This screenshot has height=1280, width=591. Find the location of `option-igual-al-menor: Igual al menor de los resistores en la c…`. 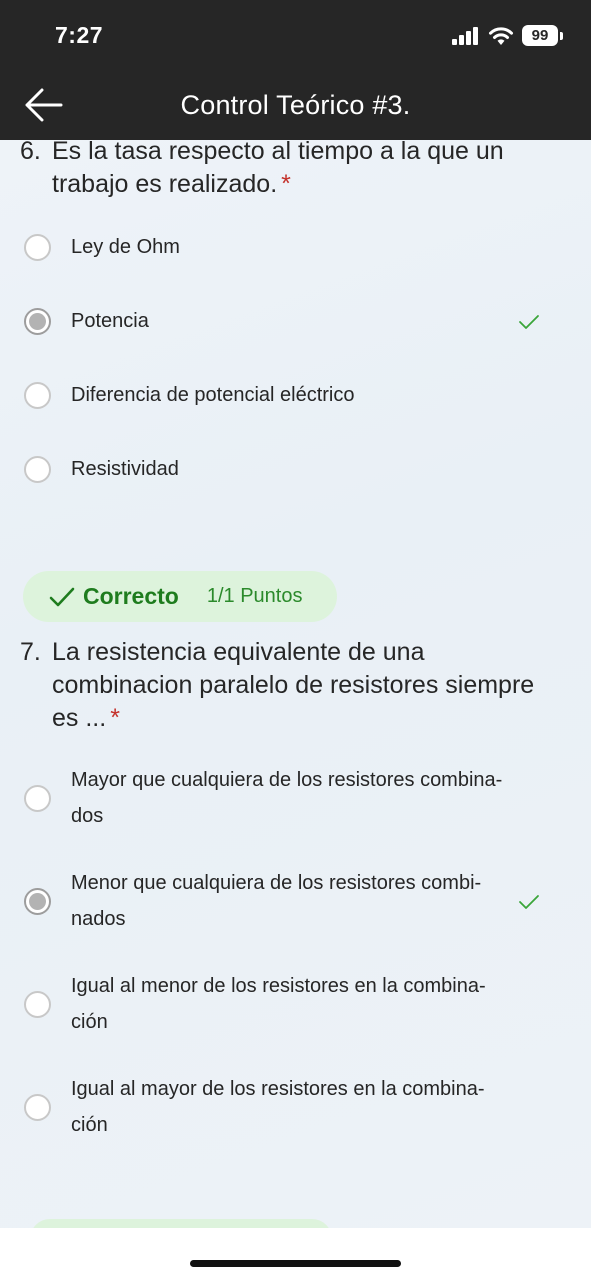

option-igual-al-menor: Igual al menor de los resistores en la c… is located at coordinates (289, 1004).